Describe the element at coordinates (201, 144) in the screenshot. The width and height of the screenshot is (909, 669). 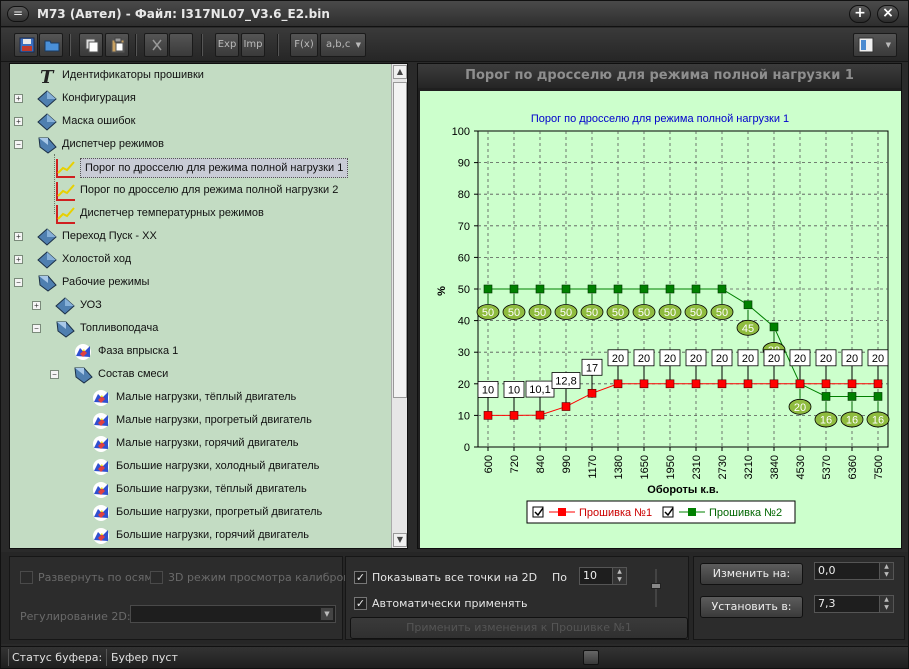
I see `tree-item: − Диспетчер режимов` at that location.